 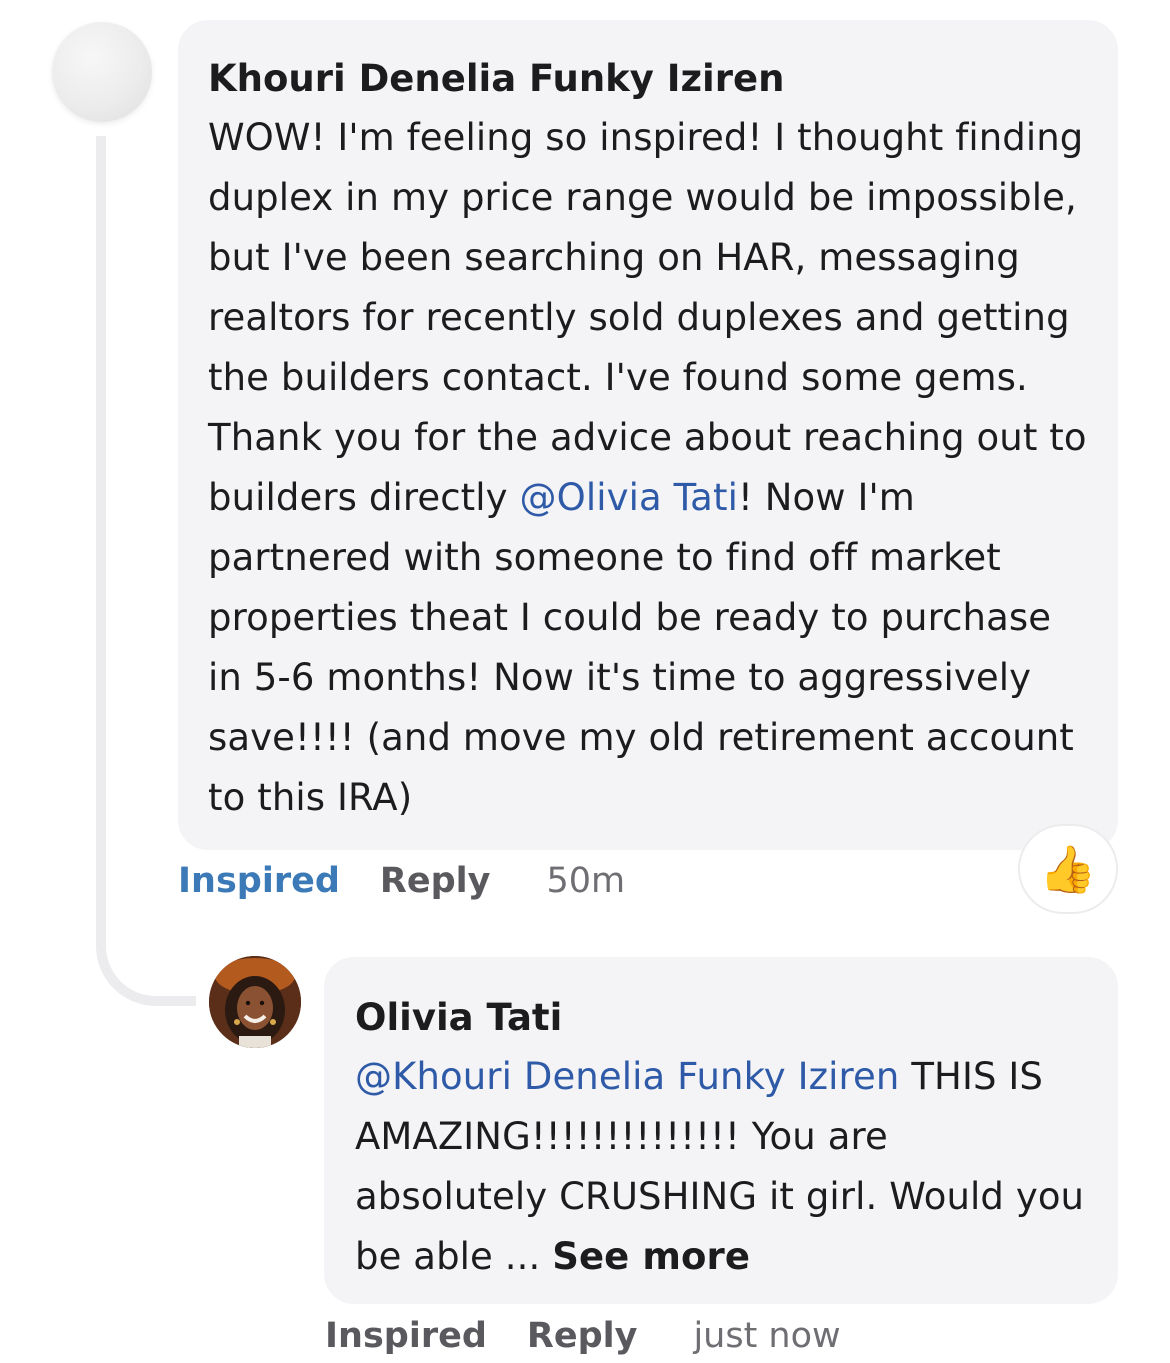 What do you see at coordinates (767, 1336) in the screenshot?
I see `timestamp: just now` at bounding box center [767, 1336].